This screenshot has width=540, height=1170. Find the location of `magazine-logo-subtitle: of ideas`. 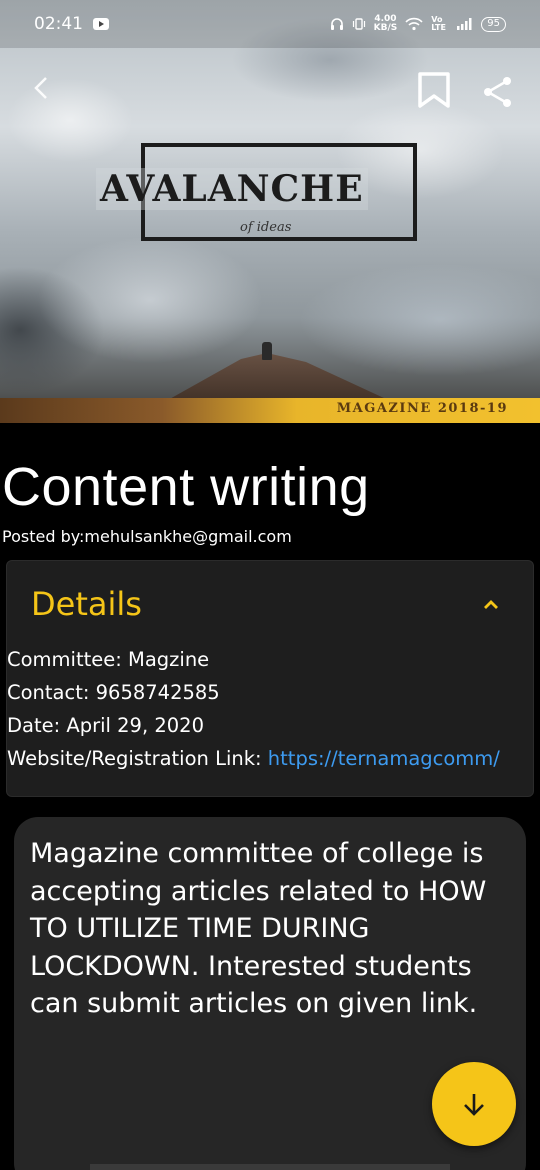

magazine-logo-subtitle: of ideas is located at coordinates (266, 227).